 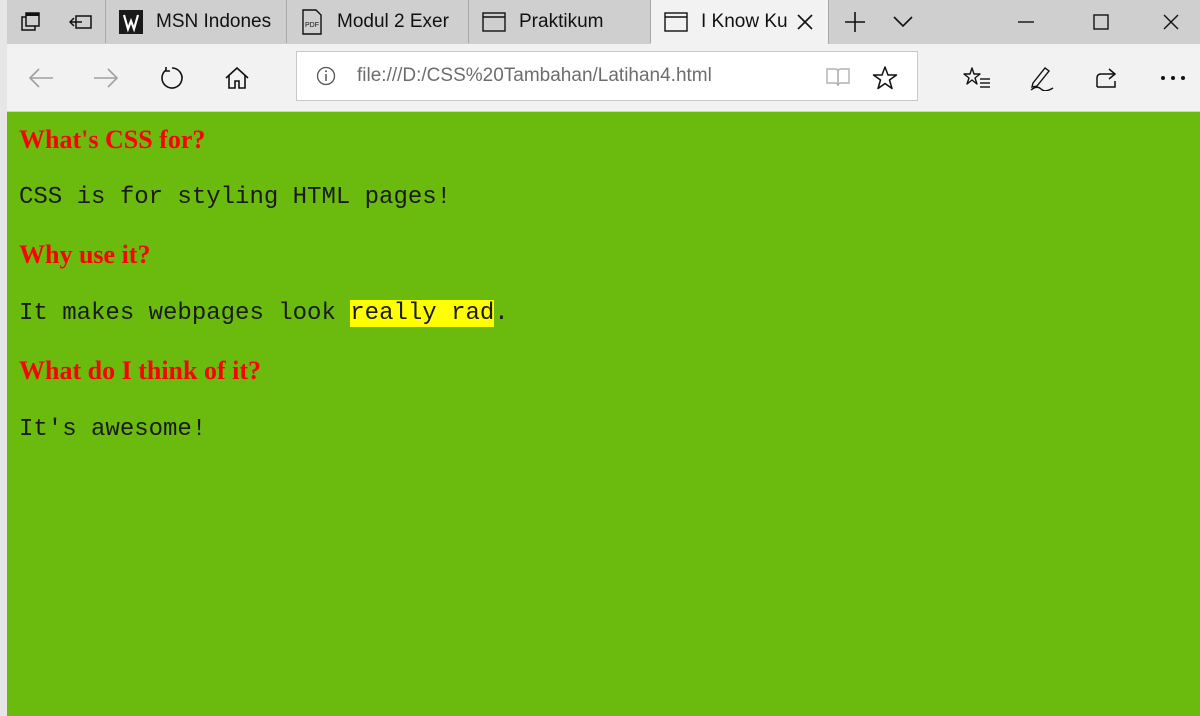 I want to click on close-icon, so click(x=805, y=22).